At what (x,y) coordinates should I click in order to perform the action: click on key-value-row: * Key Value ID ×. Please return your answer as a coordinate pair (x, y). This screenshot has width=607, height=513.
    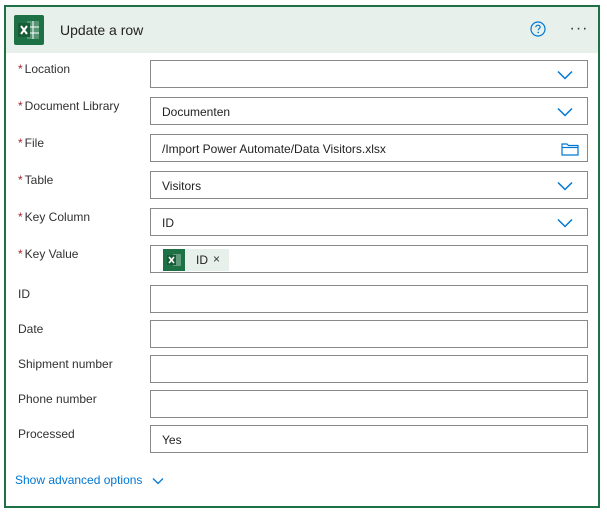
    Looking at the image, I should click on (302, 259).